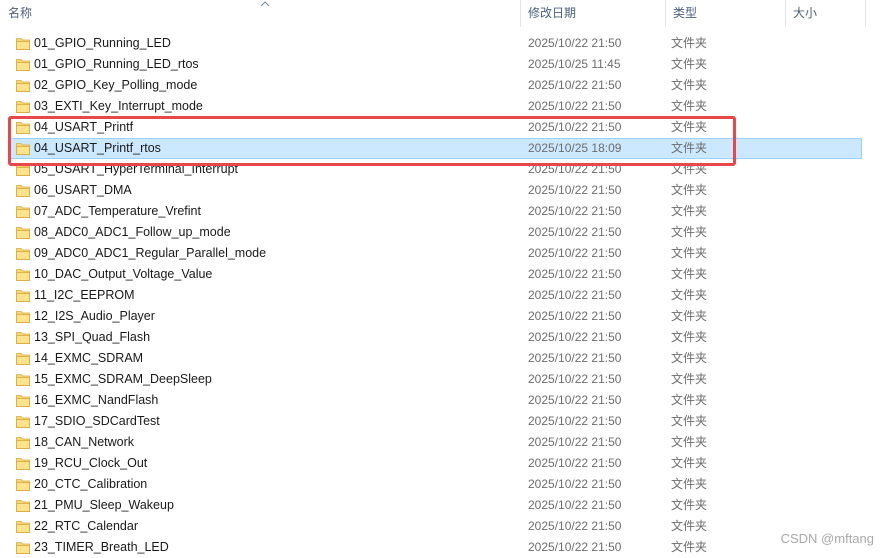  Describe the element at coordinates (440, 13) in the screenshot. I see `column-header: 名称 修改日期 类型 大小` at that location.